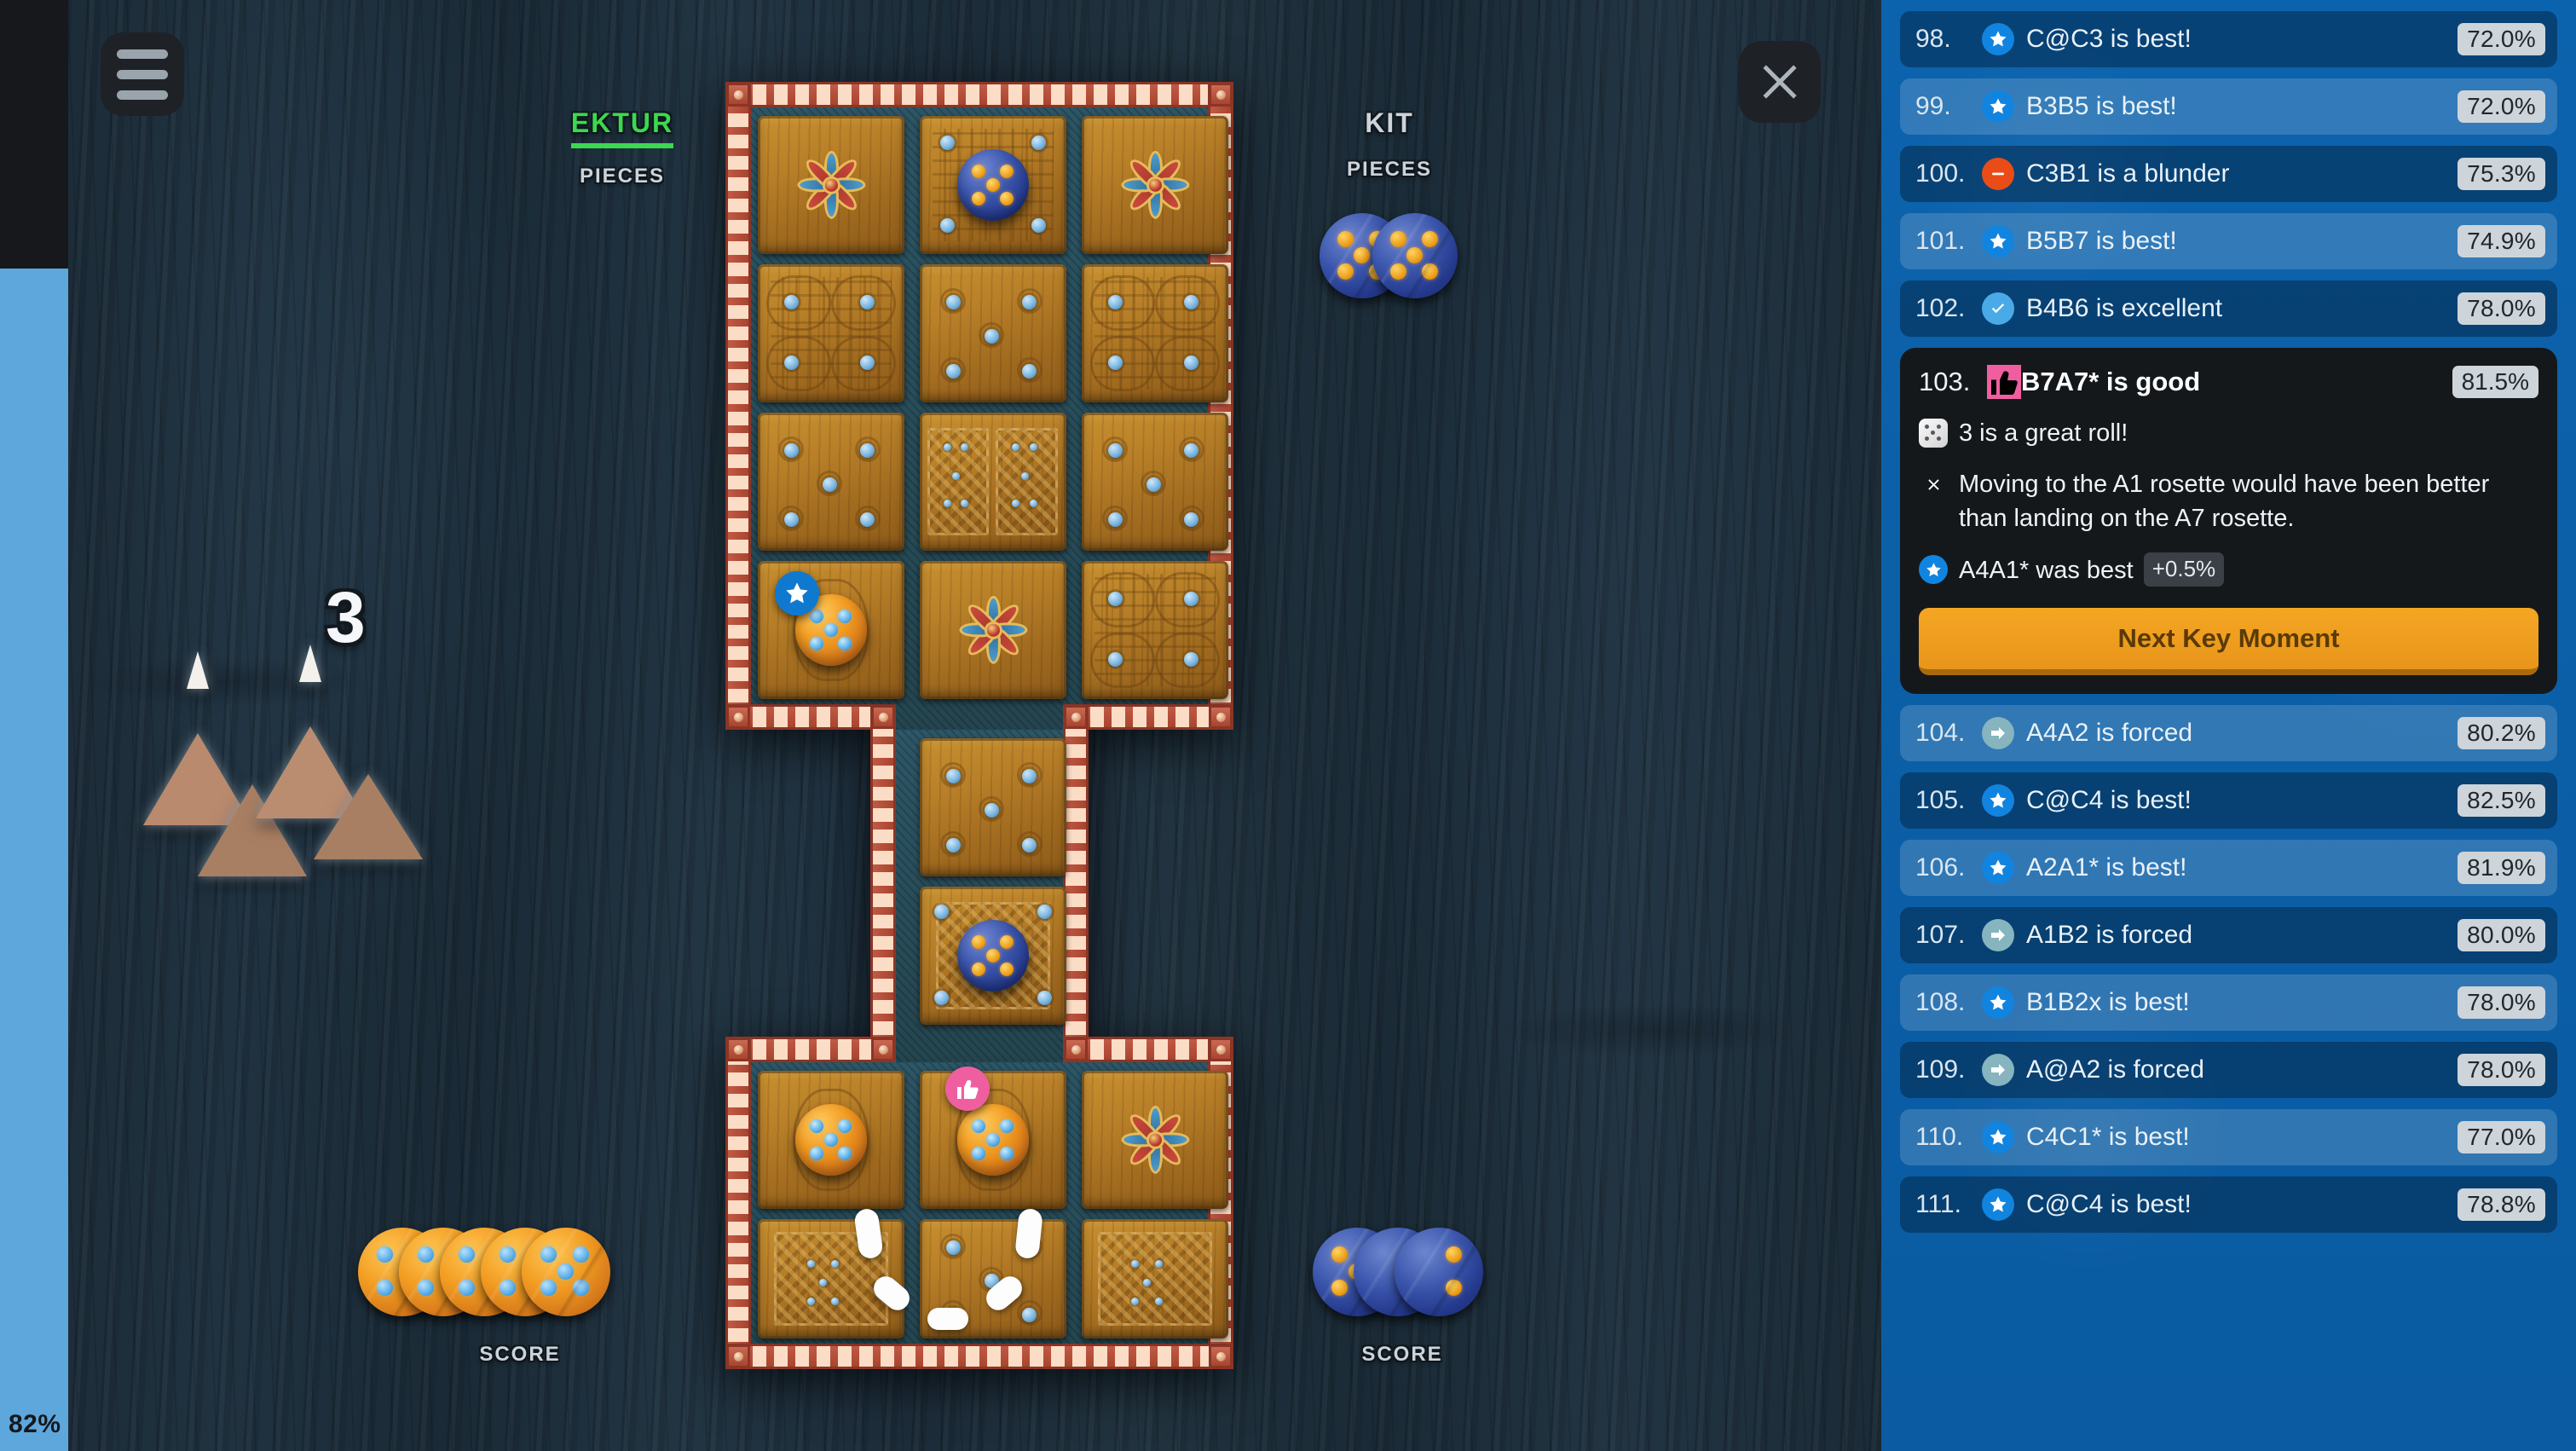  Describe the element at coordinates (1940, 935) in the screenshot. I see `move-number: 107.` at that location.